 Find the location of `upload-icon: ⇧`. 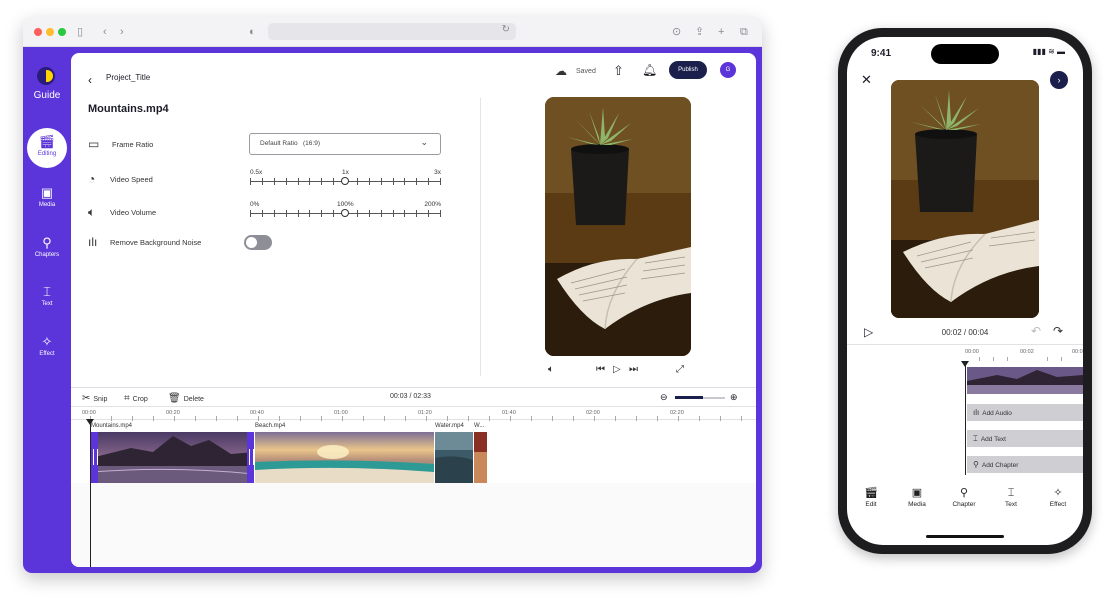

upload-icon: ⇧ is located at coordinates (618, 71).